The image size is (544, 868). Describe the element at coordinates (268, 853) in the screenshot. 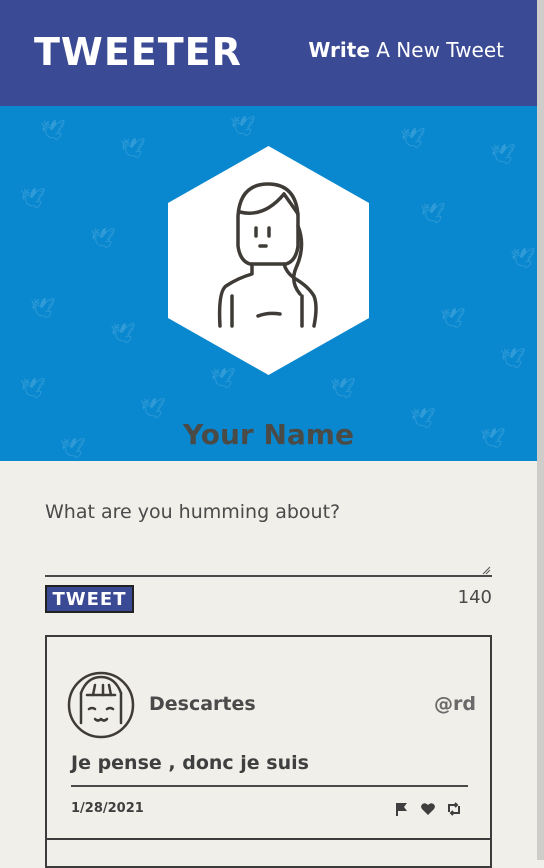

I see `next-tweet-card` at that location.